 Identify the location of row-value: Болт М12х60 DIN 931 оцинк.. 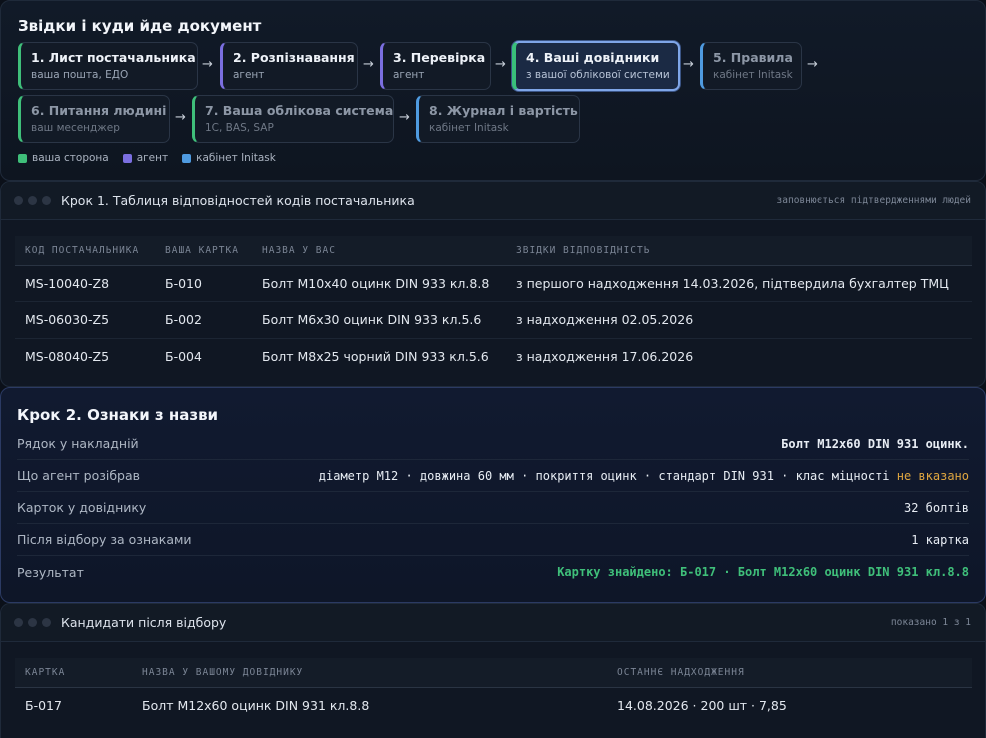
(875, 443).